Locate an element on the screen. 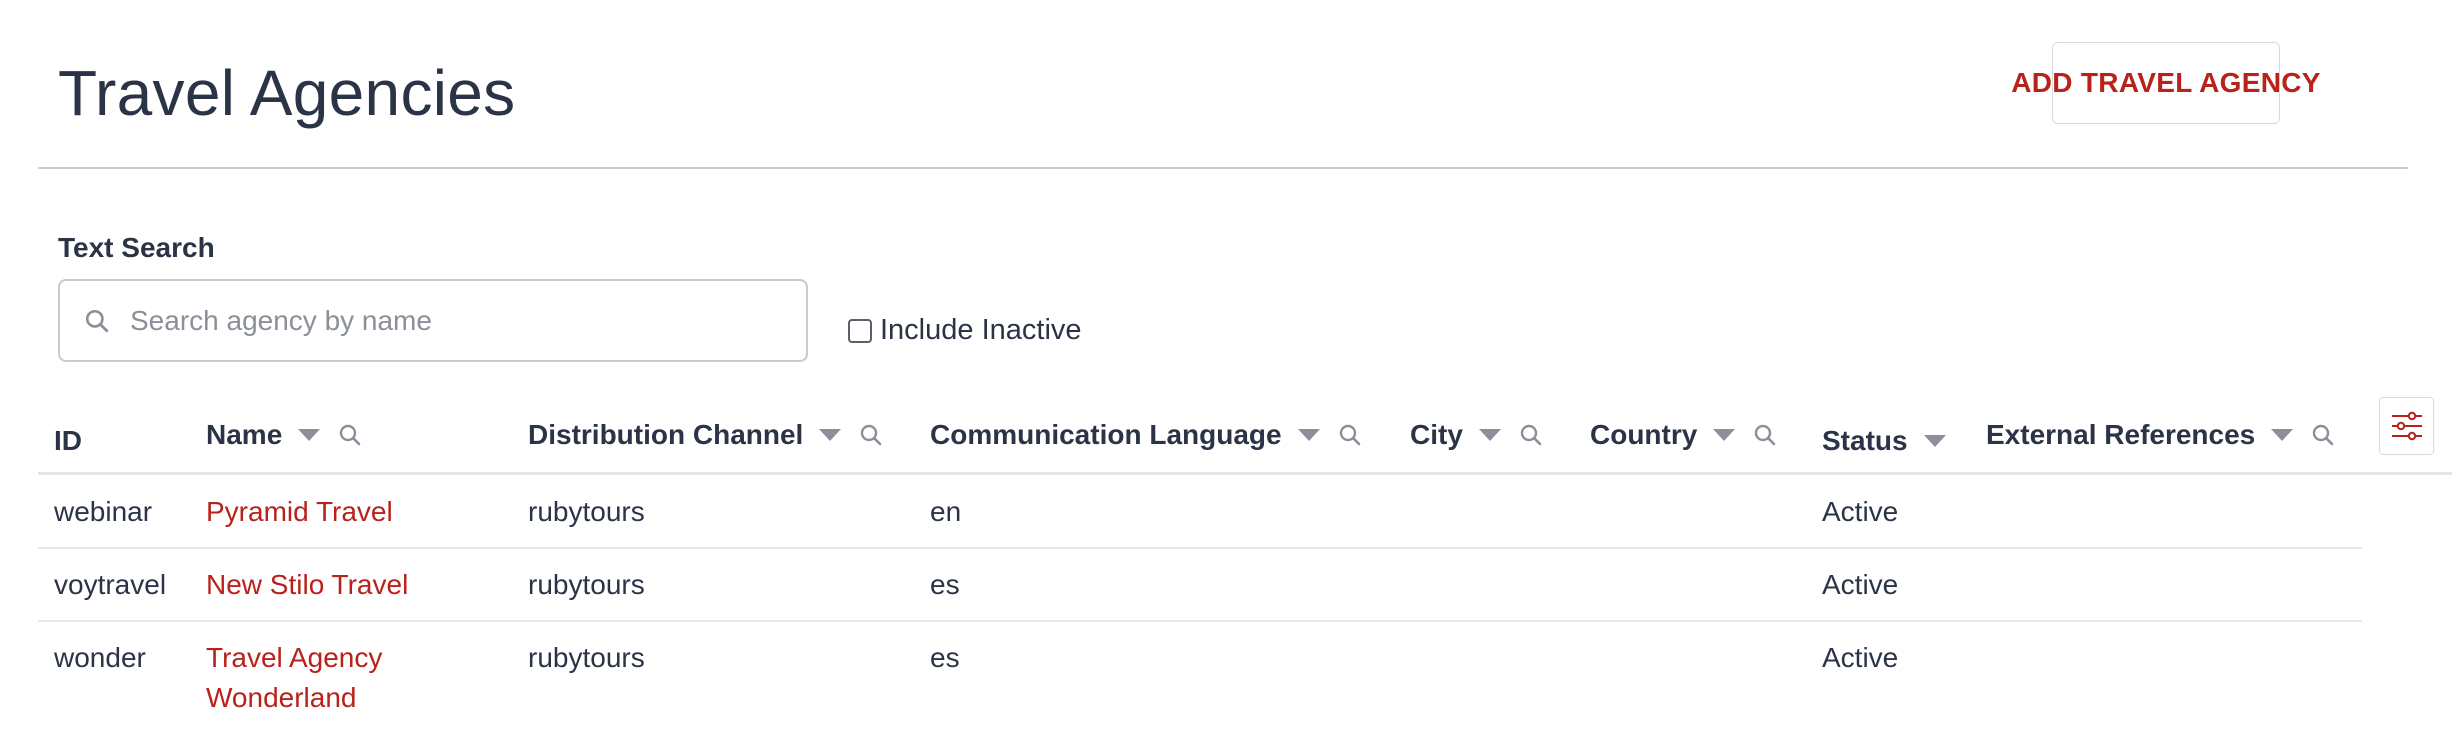 The height and width of the screenshot is (740, 2452). page-title: Travel Agencies is located at coordinates (287, 93).